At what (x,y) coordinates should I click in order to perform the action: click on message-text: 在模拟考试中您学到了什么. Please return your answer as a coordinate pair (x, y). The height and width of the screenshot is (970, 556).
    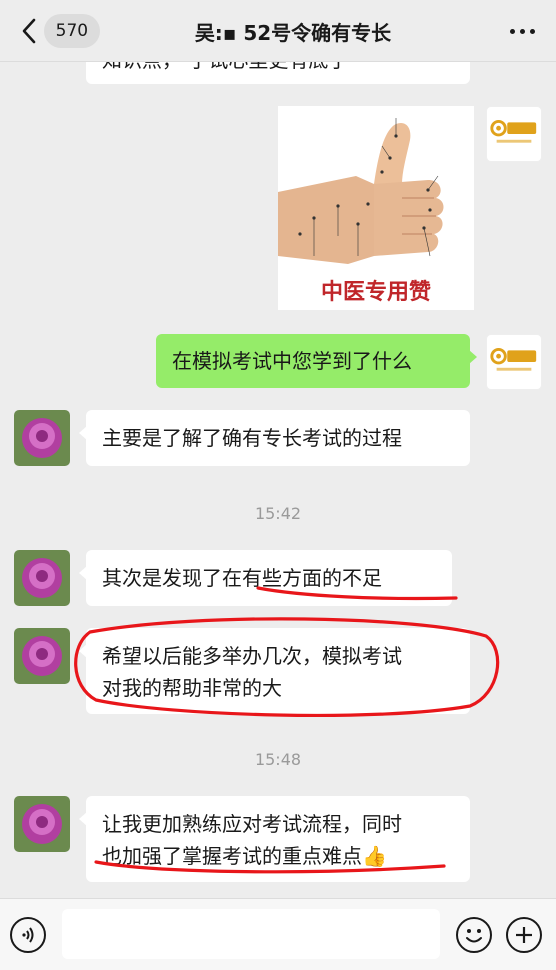
    Looking at the image, I should click on (292, 361).